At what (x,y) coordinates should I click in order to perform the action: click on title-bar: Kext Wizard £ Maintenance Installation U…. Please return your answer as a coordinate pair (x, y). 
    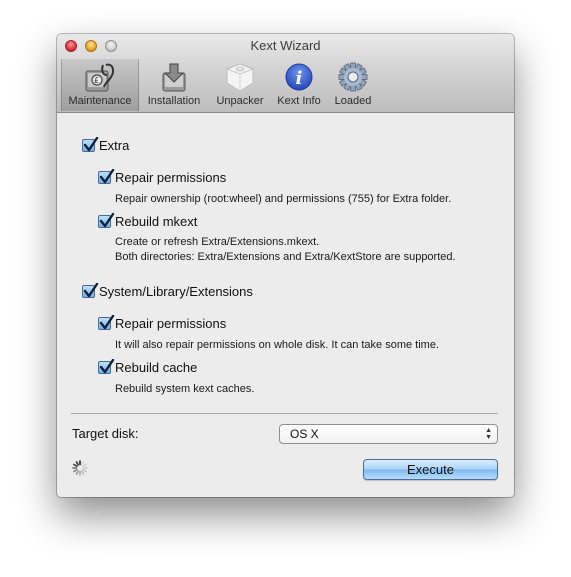
    Looking at the image, I should click on (285, 73).